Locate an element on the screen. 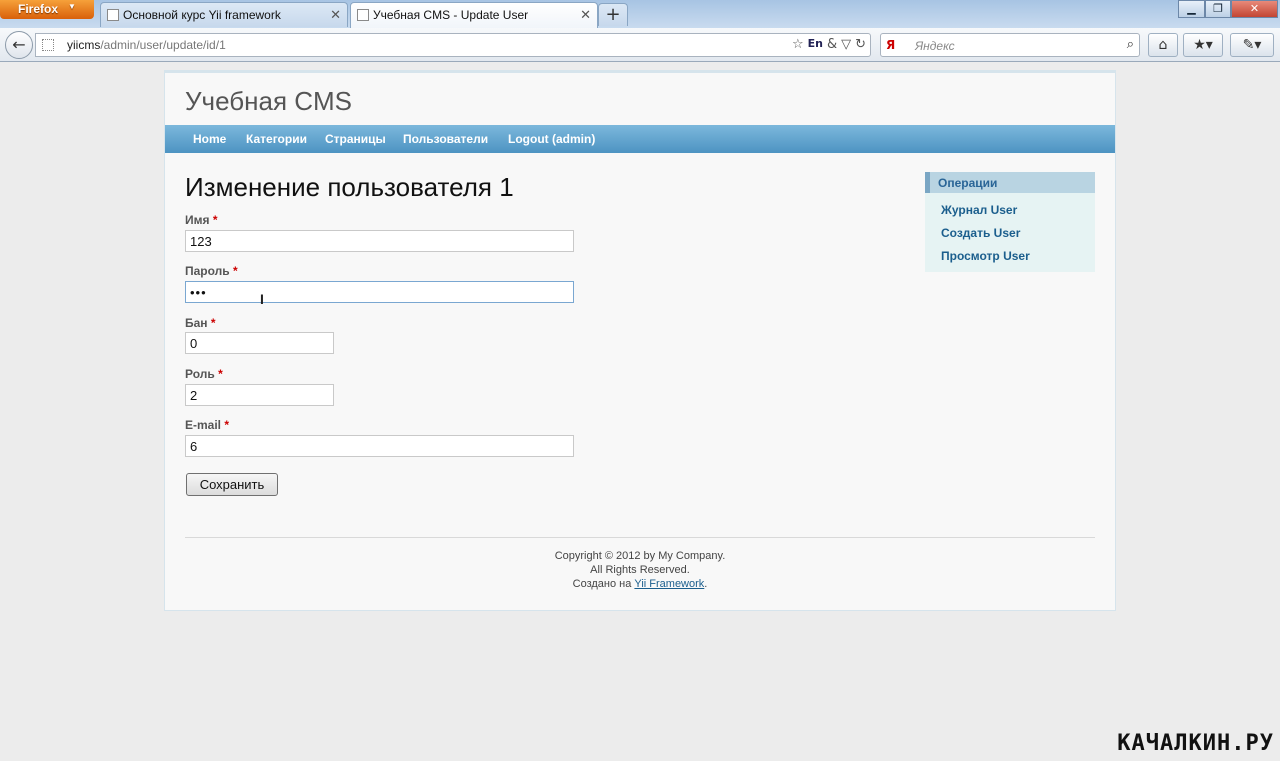 This screenshot has width=1280, height=761. address-bar-icons: ☆ En & ▽ ↻ is located at coordinates (829, 44).